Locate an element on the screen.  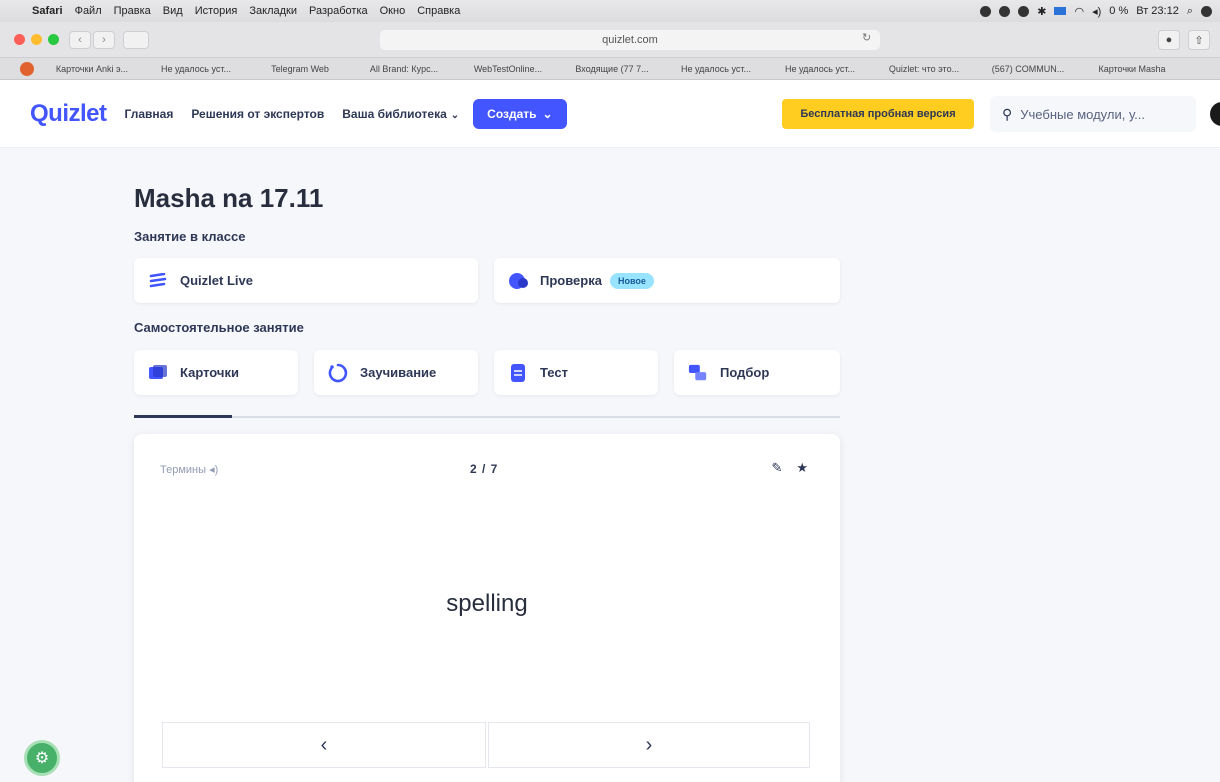
window-controls is located at coordinates (36, 39).